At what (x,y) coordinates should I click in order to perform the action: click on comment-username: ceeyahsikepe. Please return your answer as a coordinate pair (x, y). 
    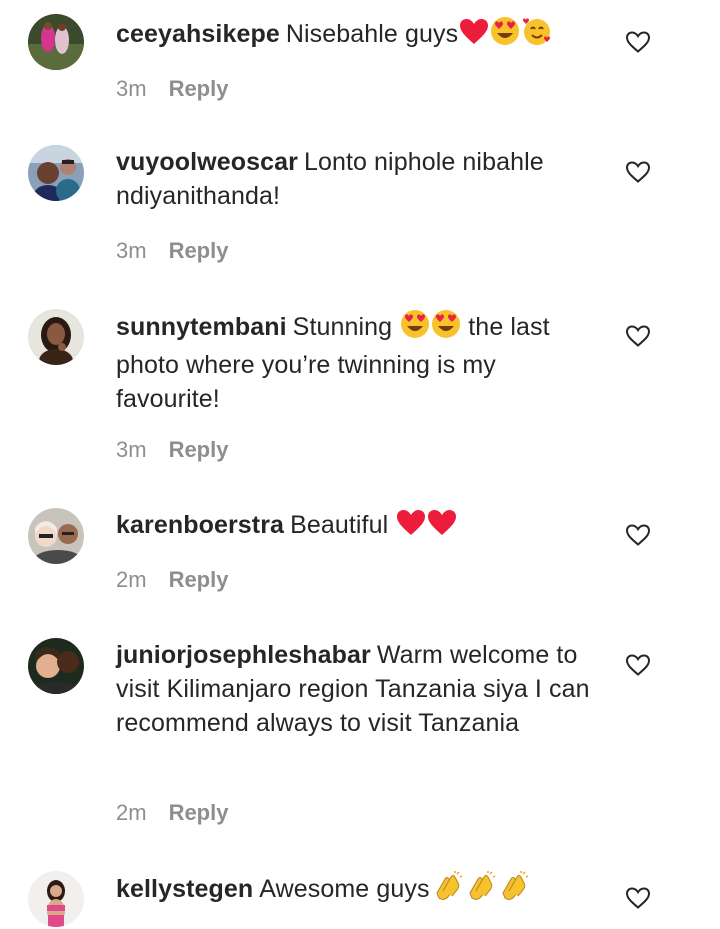
    Looking at the image, I should click on (198, 34).